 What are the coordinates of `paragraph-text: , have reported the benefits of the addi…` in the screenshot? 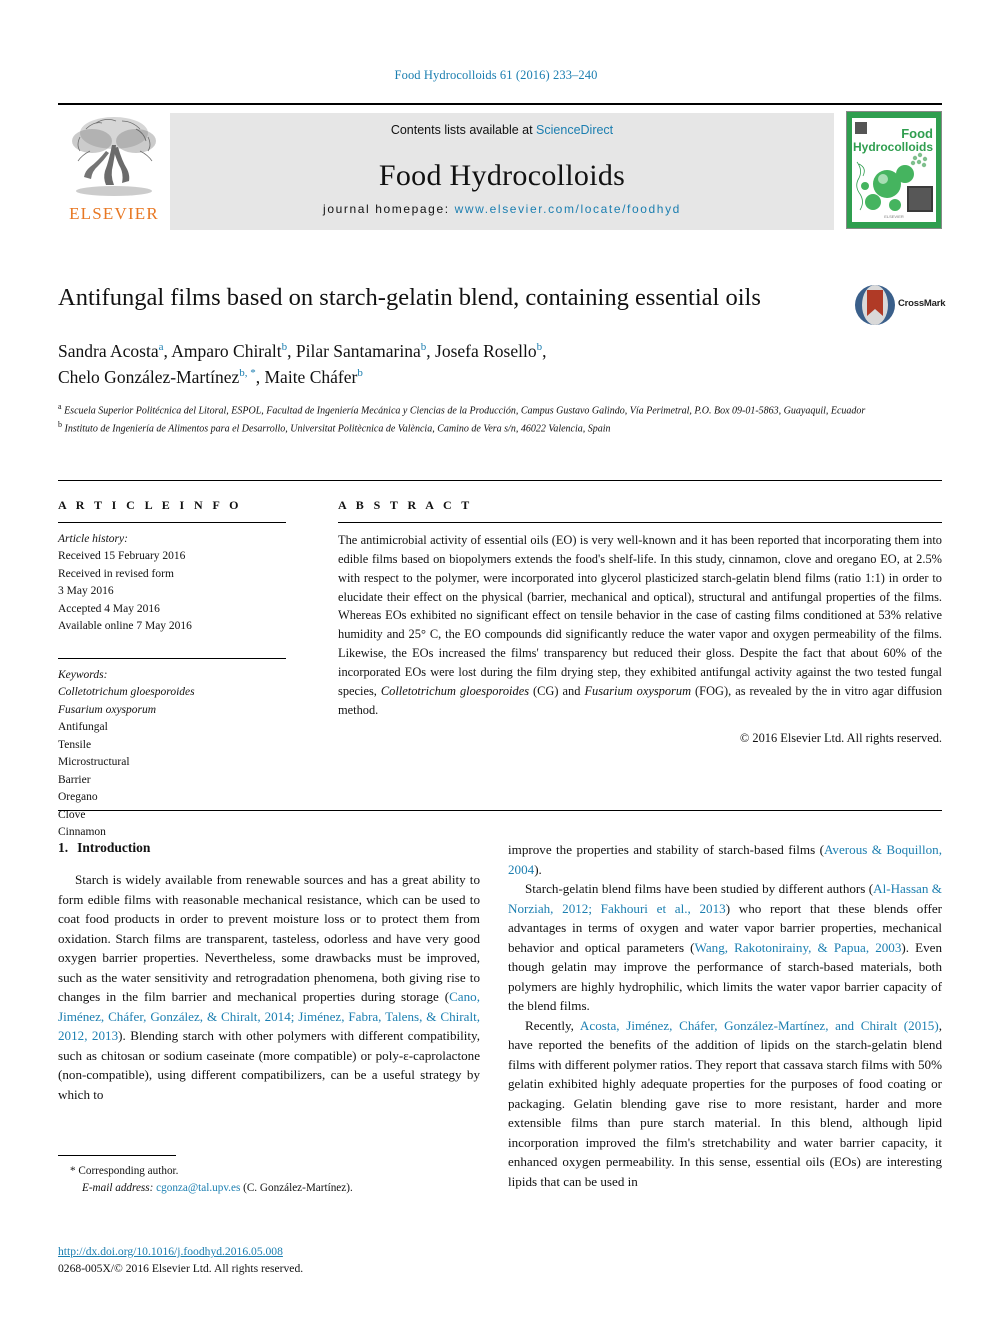 It's located at (725, 1103).